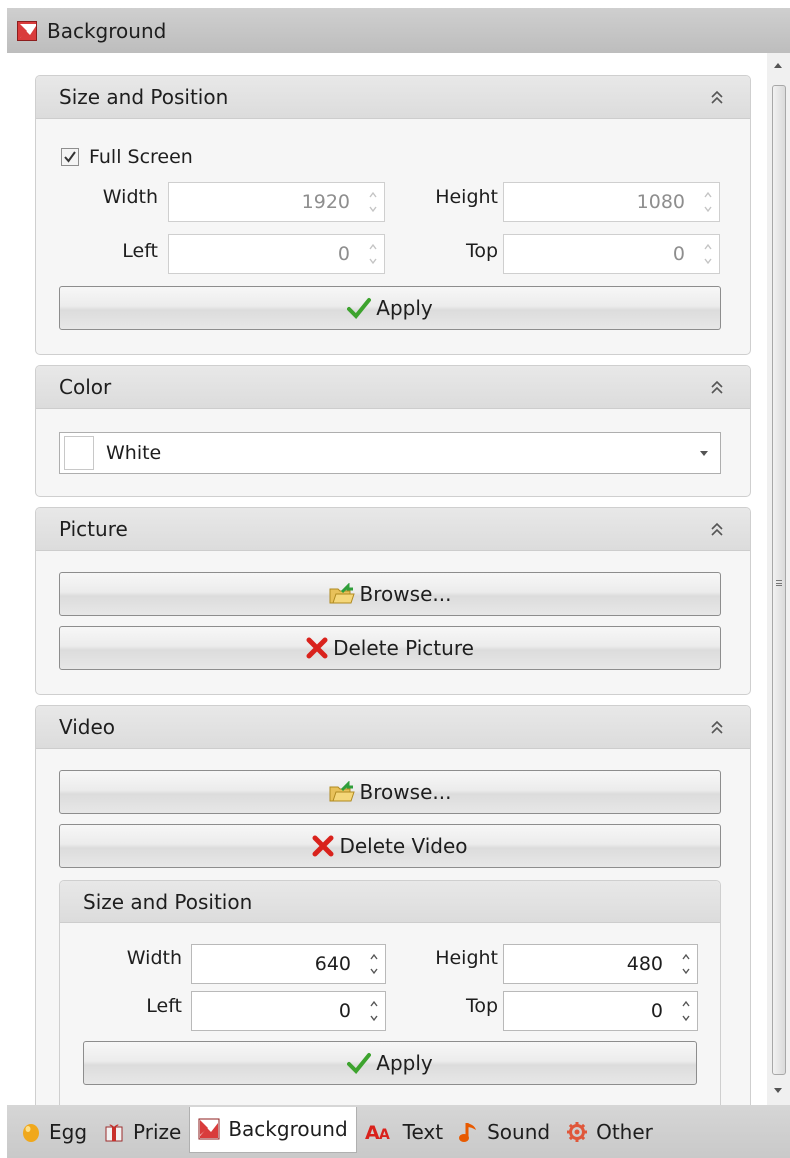 The image size is (790, 1158). What do you see at coordinates (209, 1129) in the screenshot?
I see `background-icon` at bounding box center [209, 1129].